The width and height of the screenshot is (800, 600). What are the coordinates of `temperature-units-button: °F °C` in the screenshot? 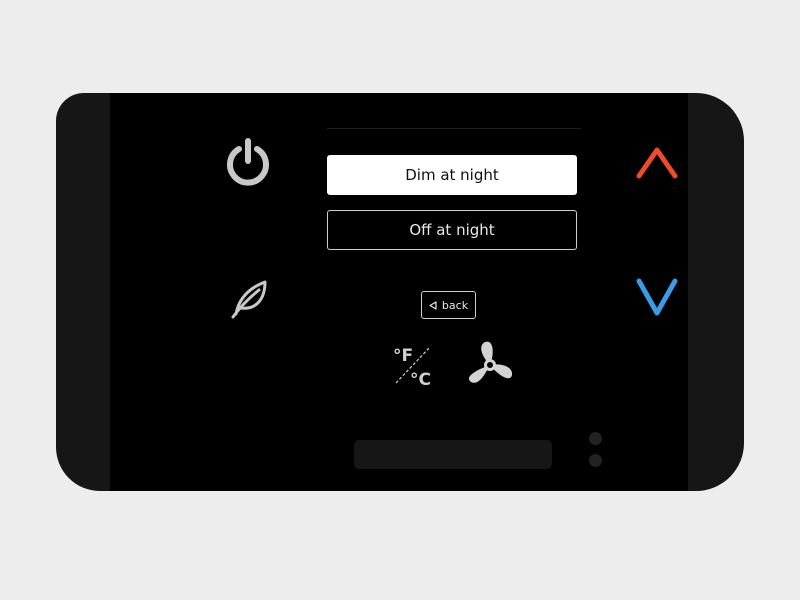 It's located at (414, 365).